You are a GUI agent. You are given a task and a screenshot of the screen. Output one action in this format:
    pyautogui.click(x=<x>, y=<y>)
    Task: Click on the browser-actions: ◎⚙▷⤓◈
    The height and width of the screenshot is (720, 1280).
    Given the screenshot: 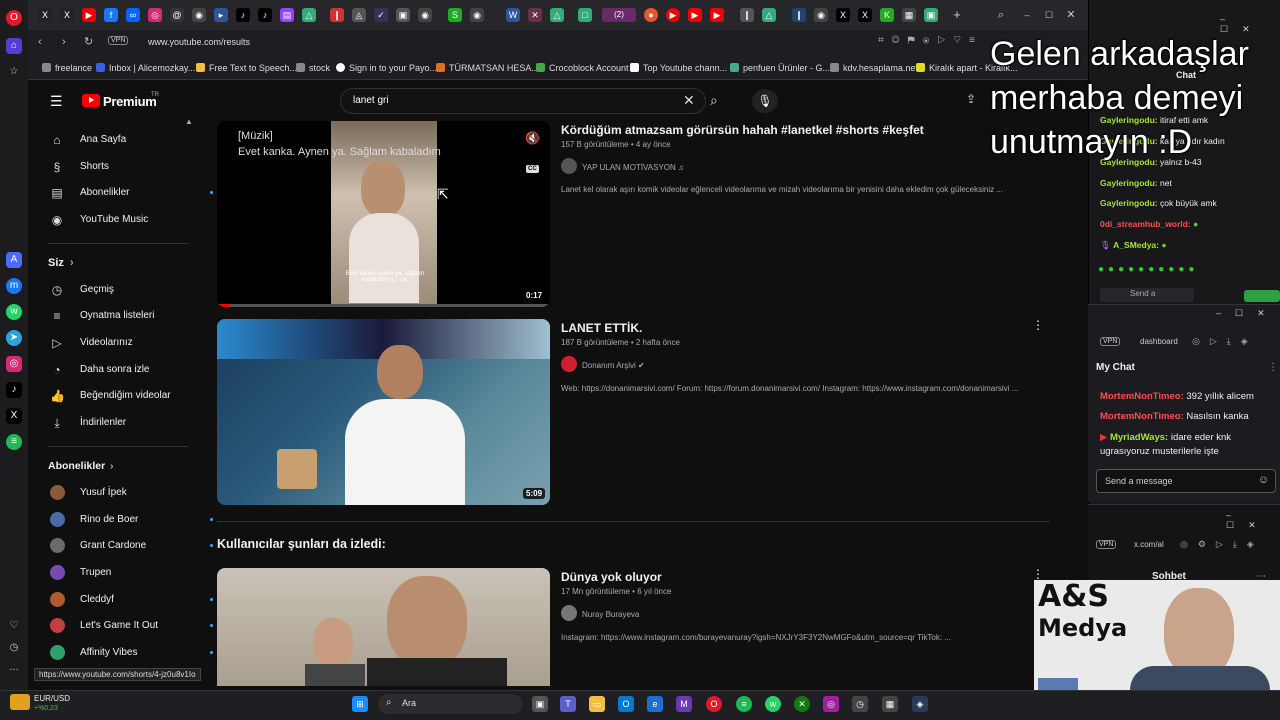 What is the action you would take?
    pyautogui.click(x=1222, y=544)
    